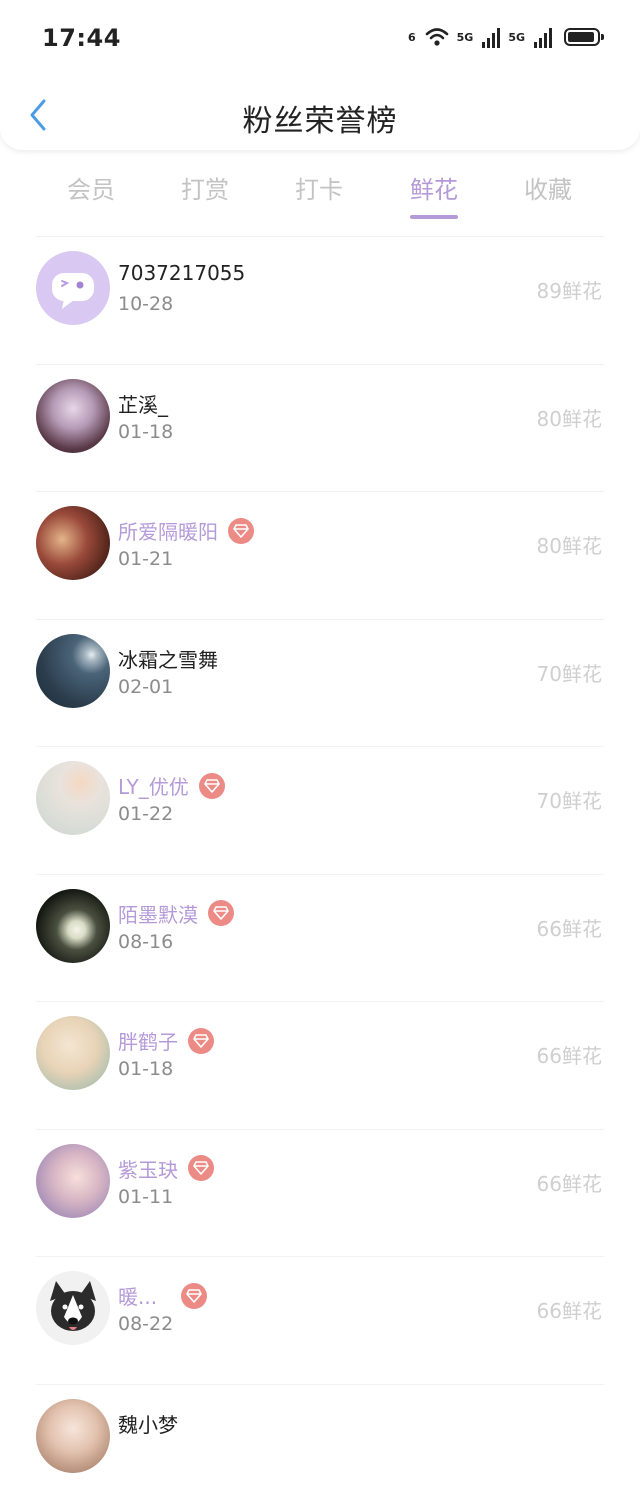 The width and height of the screenshot is (640, 1511). I want to click on tab-flowers: 鲜花, so click(434, 194).